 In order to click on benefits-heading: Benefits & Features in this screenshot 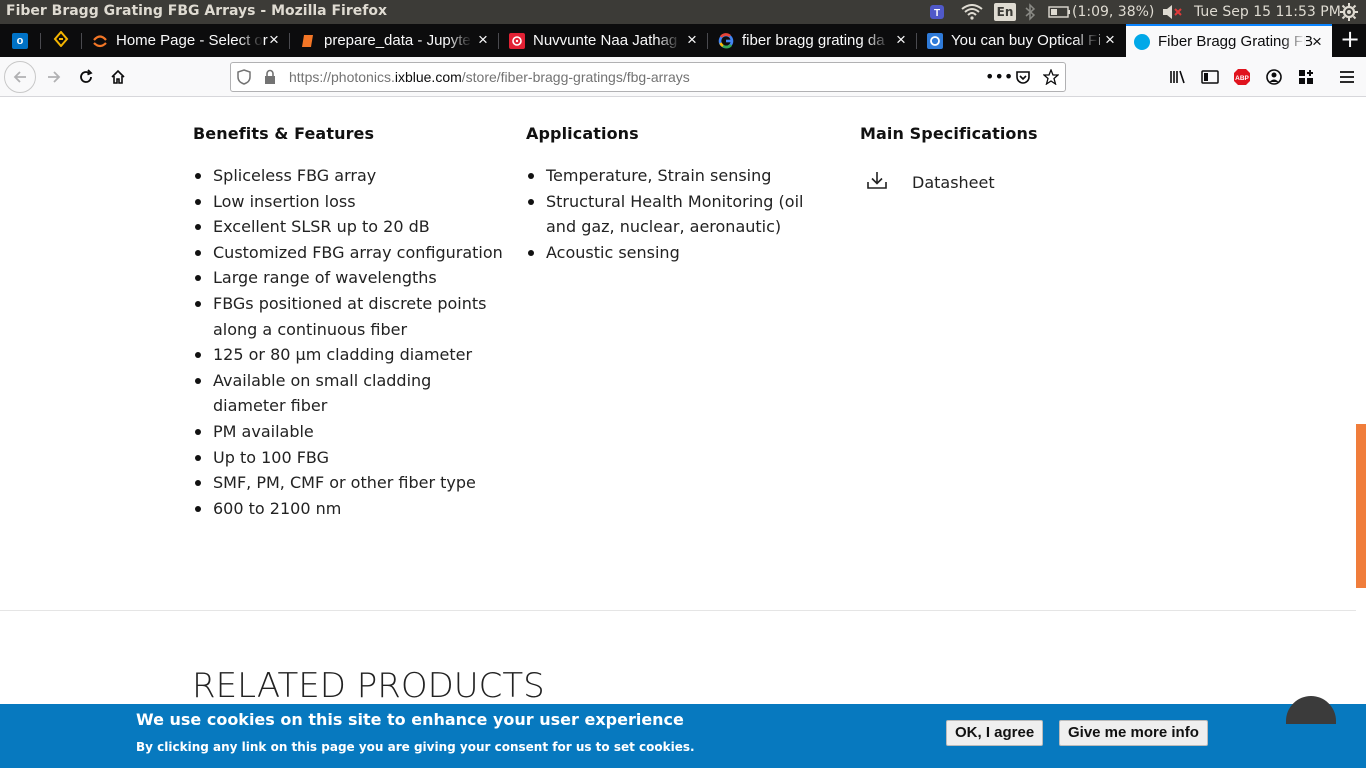, I will do `click(284, 133)`.